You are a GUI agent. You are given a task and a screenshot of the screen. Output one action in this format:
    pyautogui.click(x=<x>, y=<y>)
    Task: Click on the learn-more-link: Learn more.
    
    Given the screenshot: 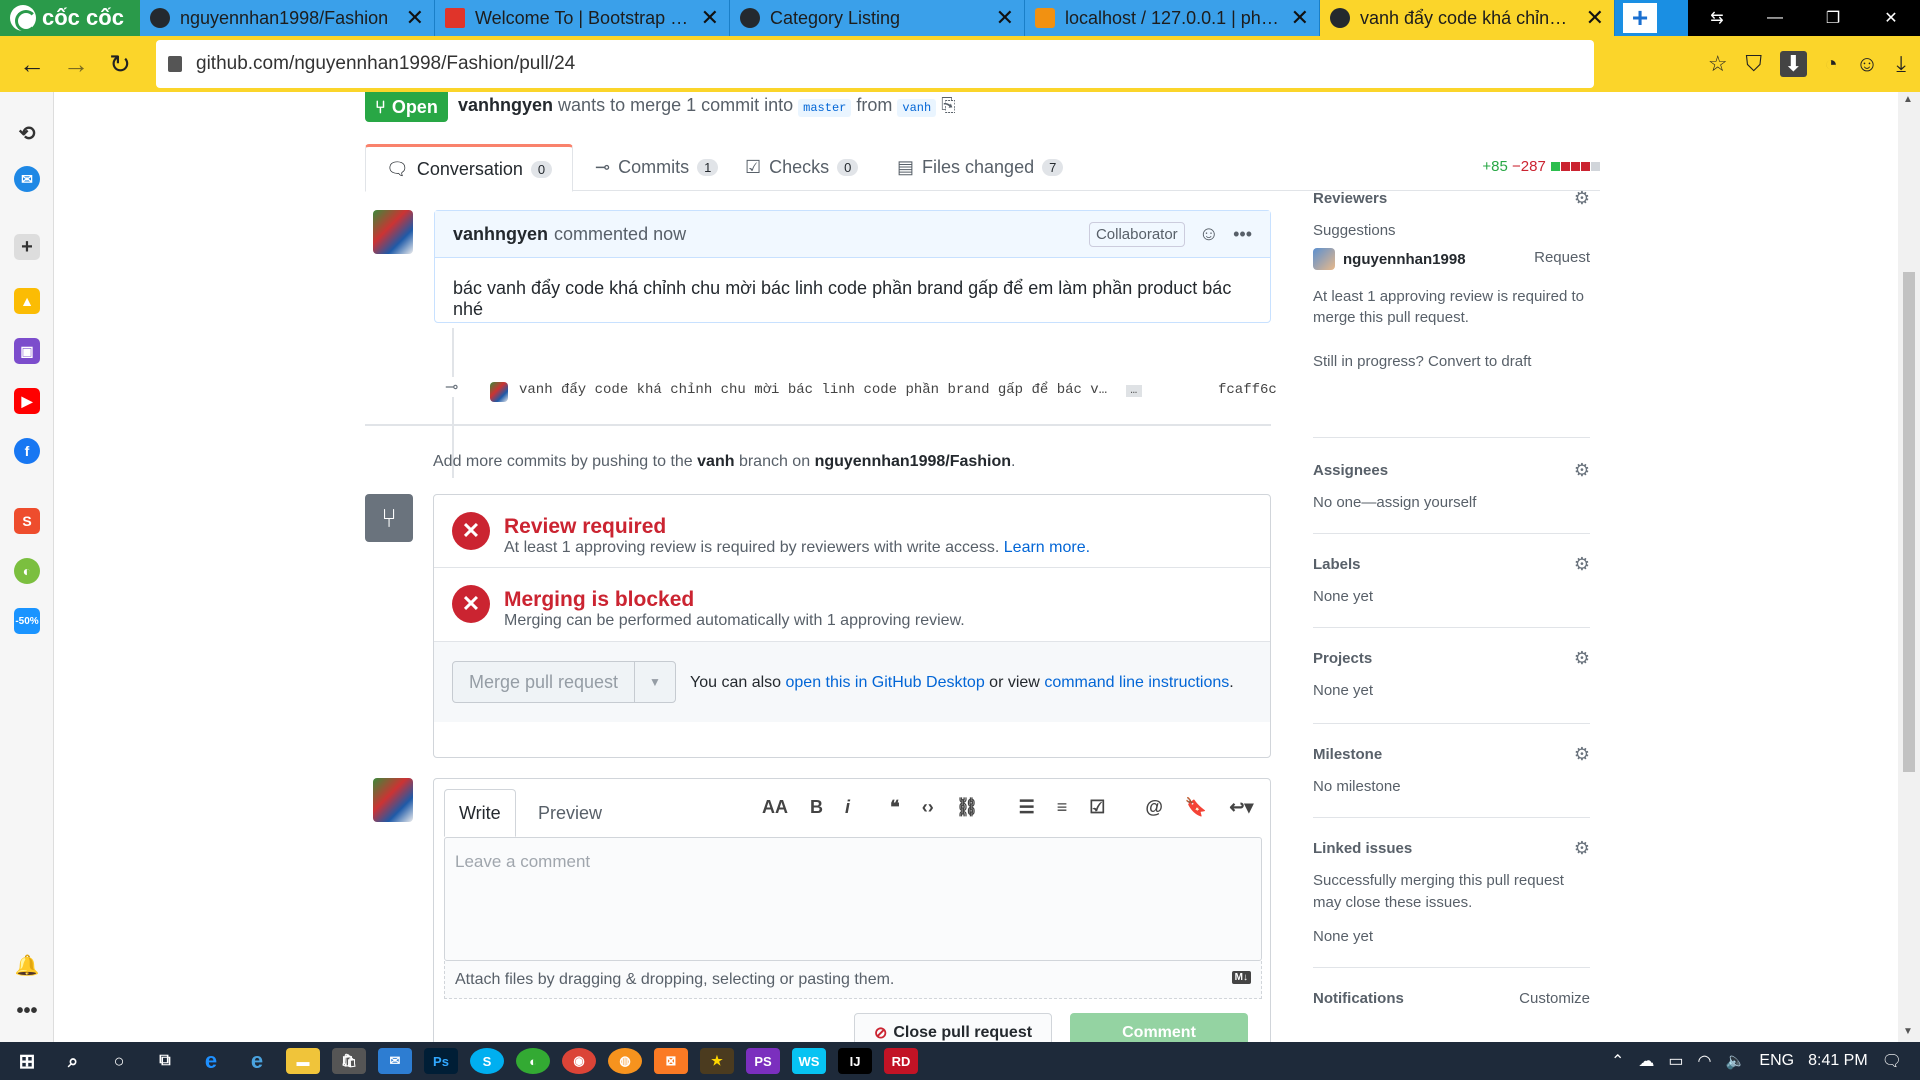 What is the action you would take?
    pyautogui.click(x=1047, y=547)
    